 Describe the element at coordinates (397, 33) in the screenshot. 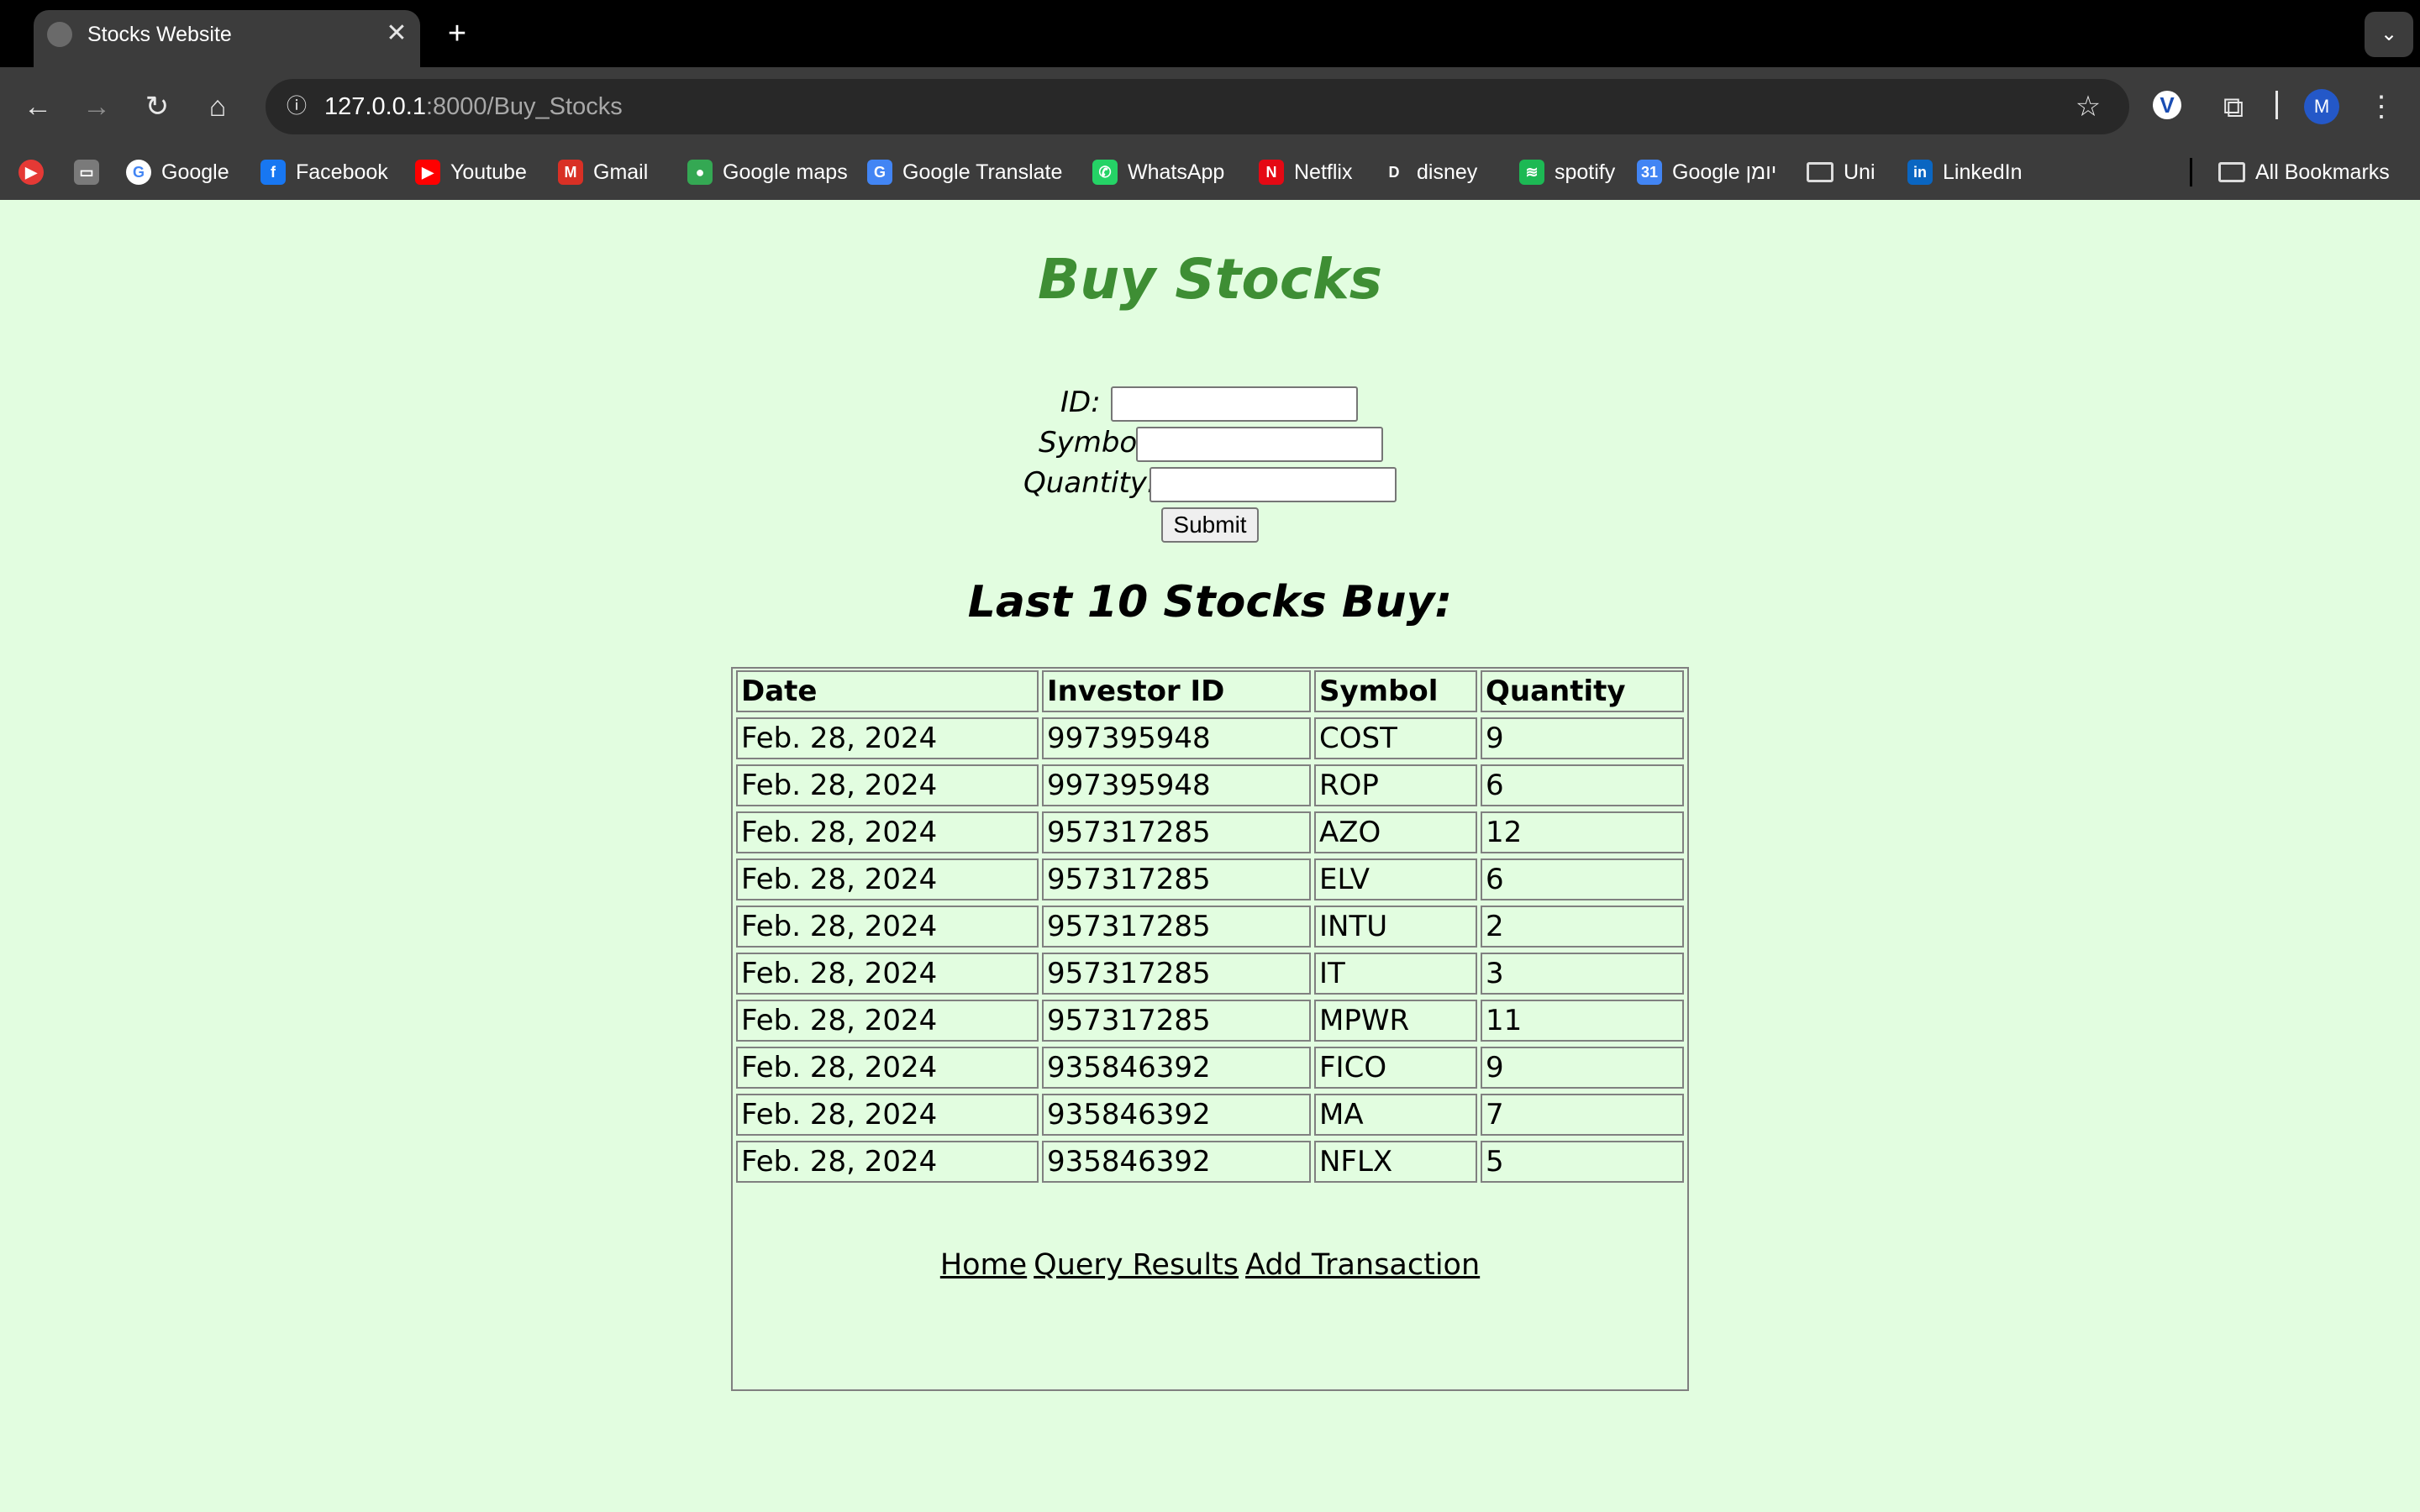

I see `close-icon: ✕` at that location.